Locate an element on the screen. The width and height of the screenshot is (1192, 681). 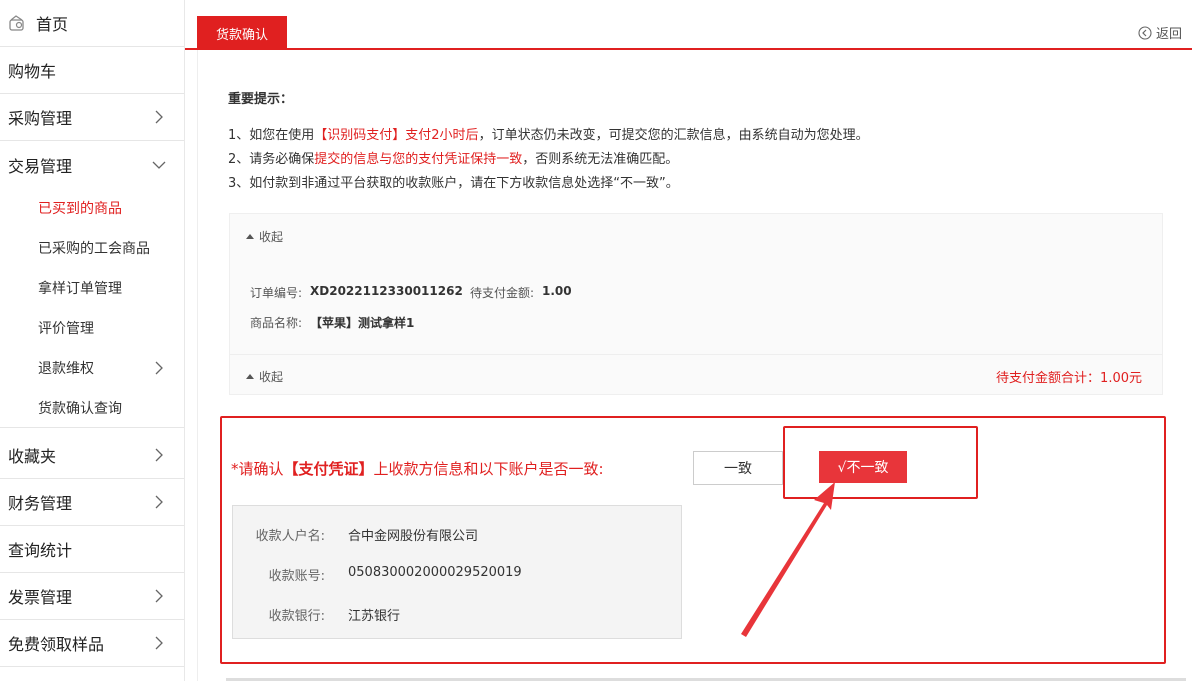
home-icon is located at coordinates (17, 23).